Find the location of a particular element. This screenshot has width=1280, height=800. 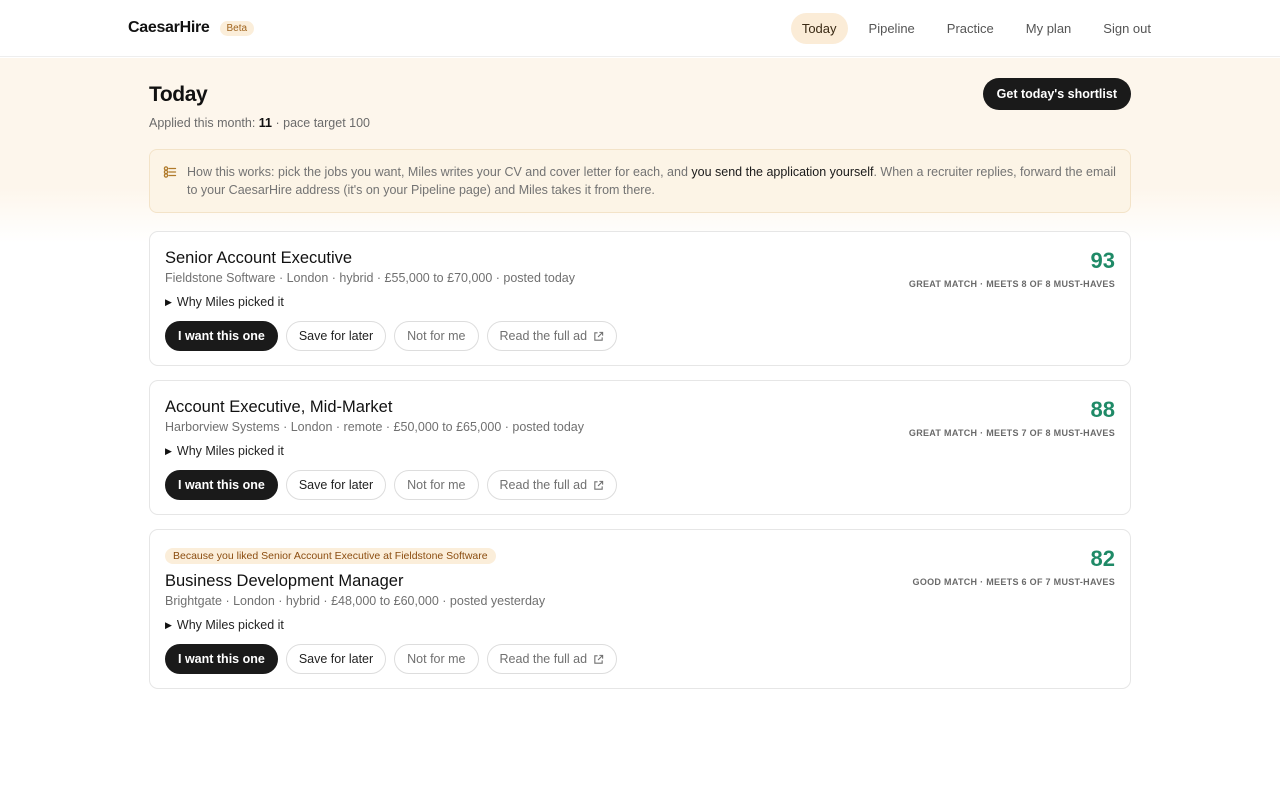

score-value: 93 is located at coordinates (1102, 260).